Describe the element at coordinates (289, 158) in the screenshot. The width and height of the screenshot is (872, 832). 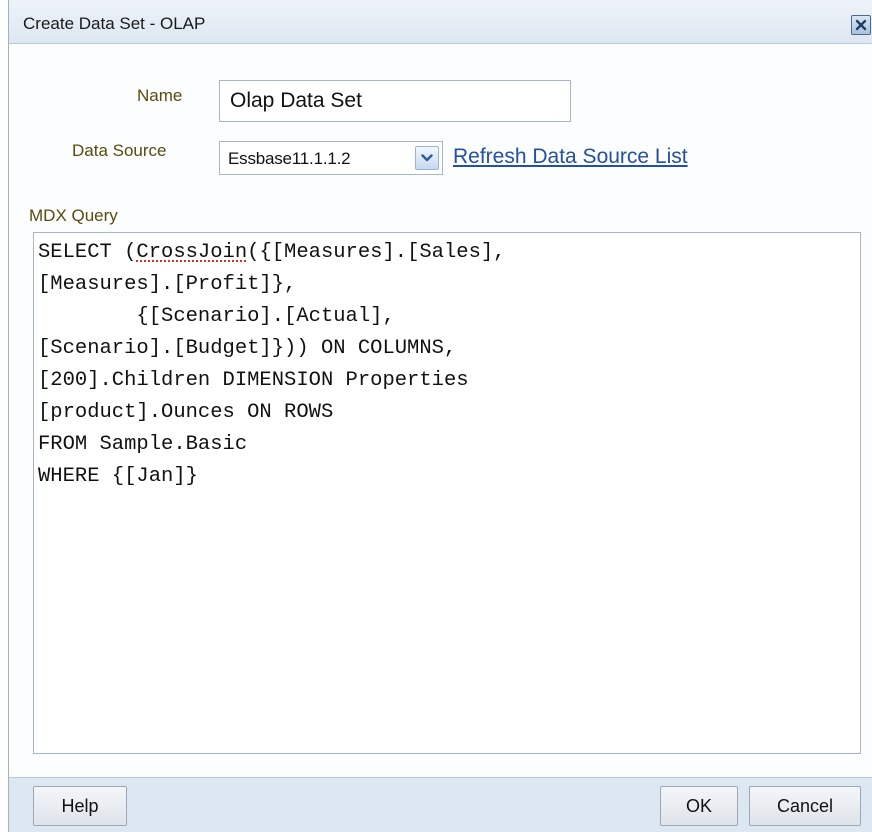
I see `data-source-value: Essbase11.1.1.2` at that location.